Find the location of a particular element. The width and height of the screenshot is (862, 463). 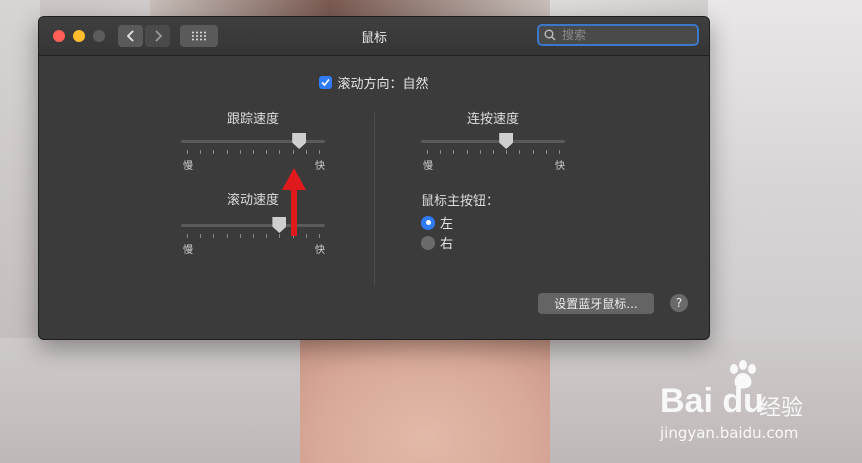

scroll-direction-row: 滚动方向：自然 is located at coordinates (374, 82).